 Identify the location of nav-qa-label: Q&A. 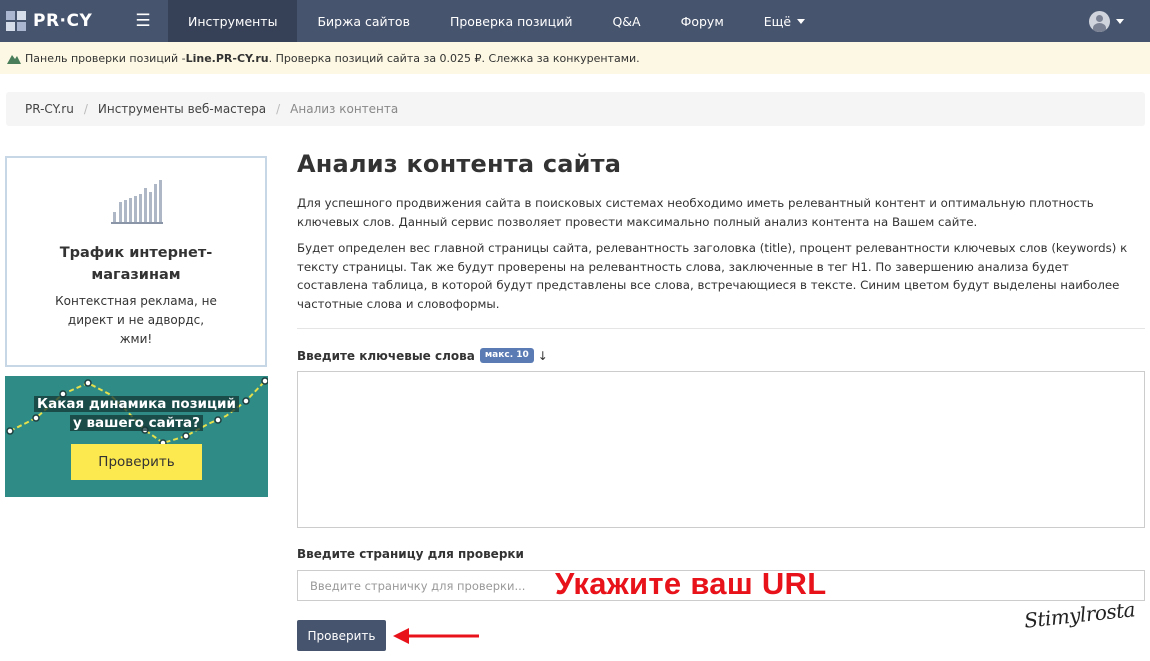
(626, 21).